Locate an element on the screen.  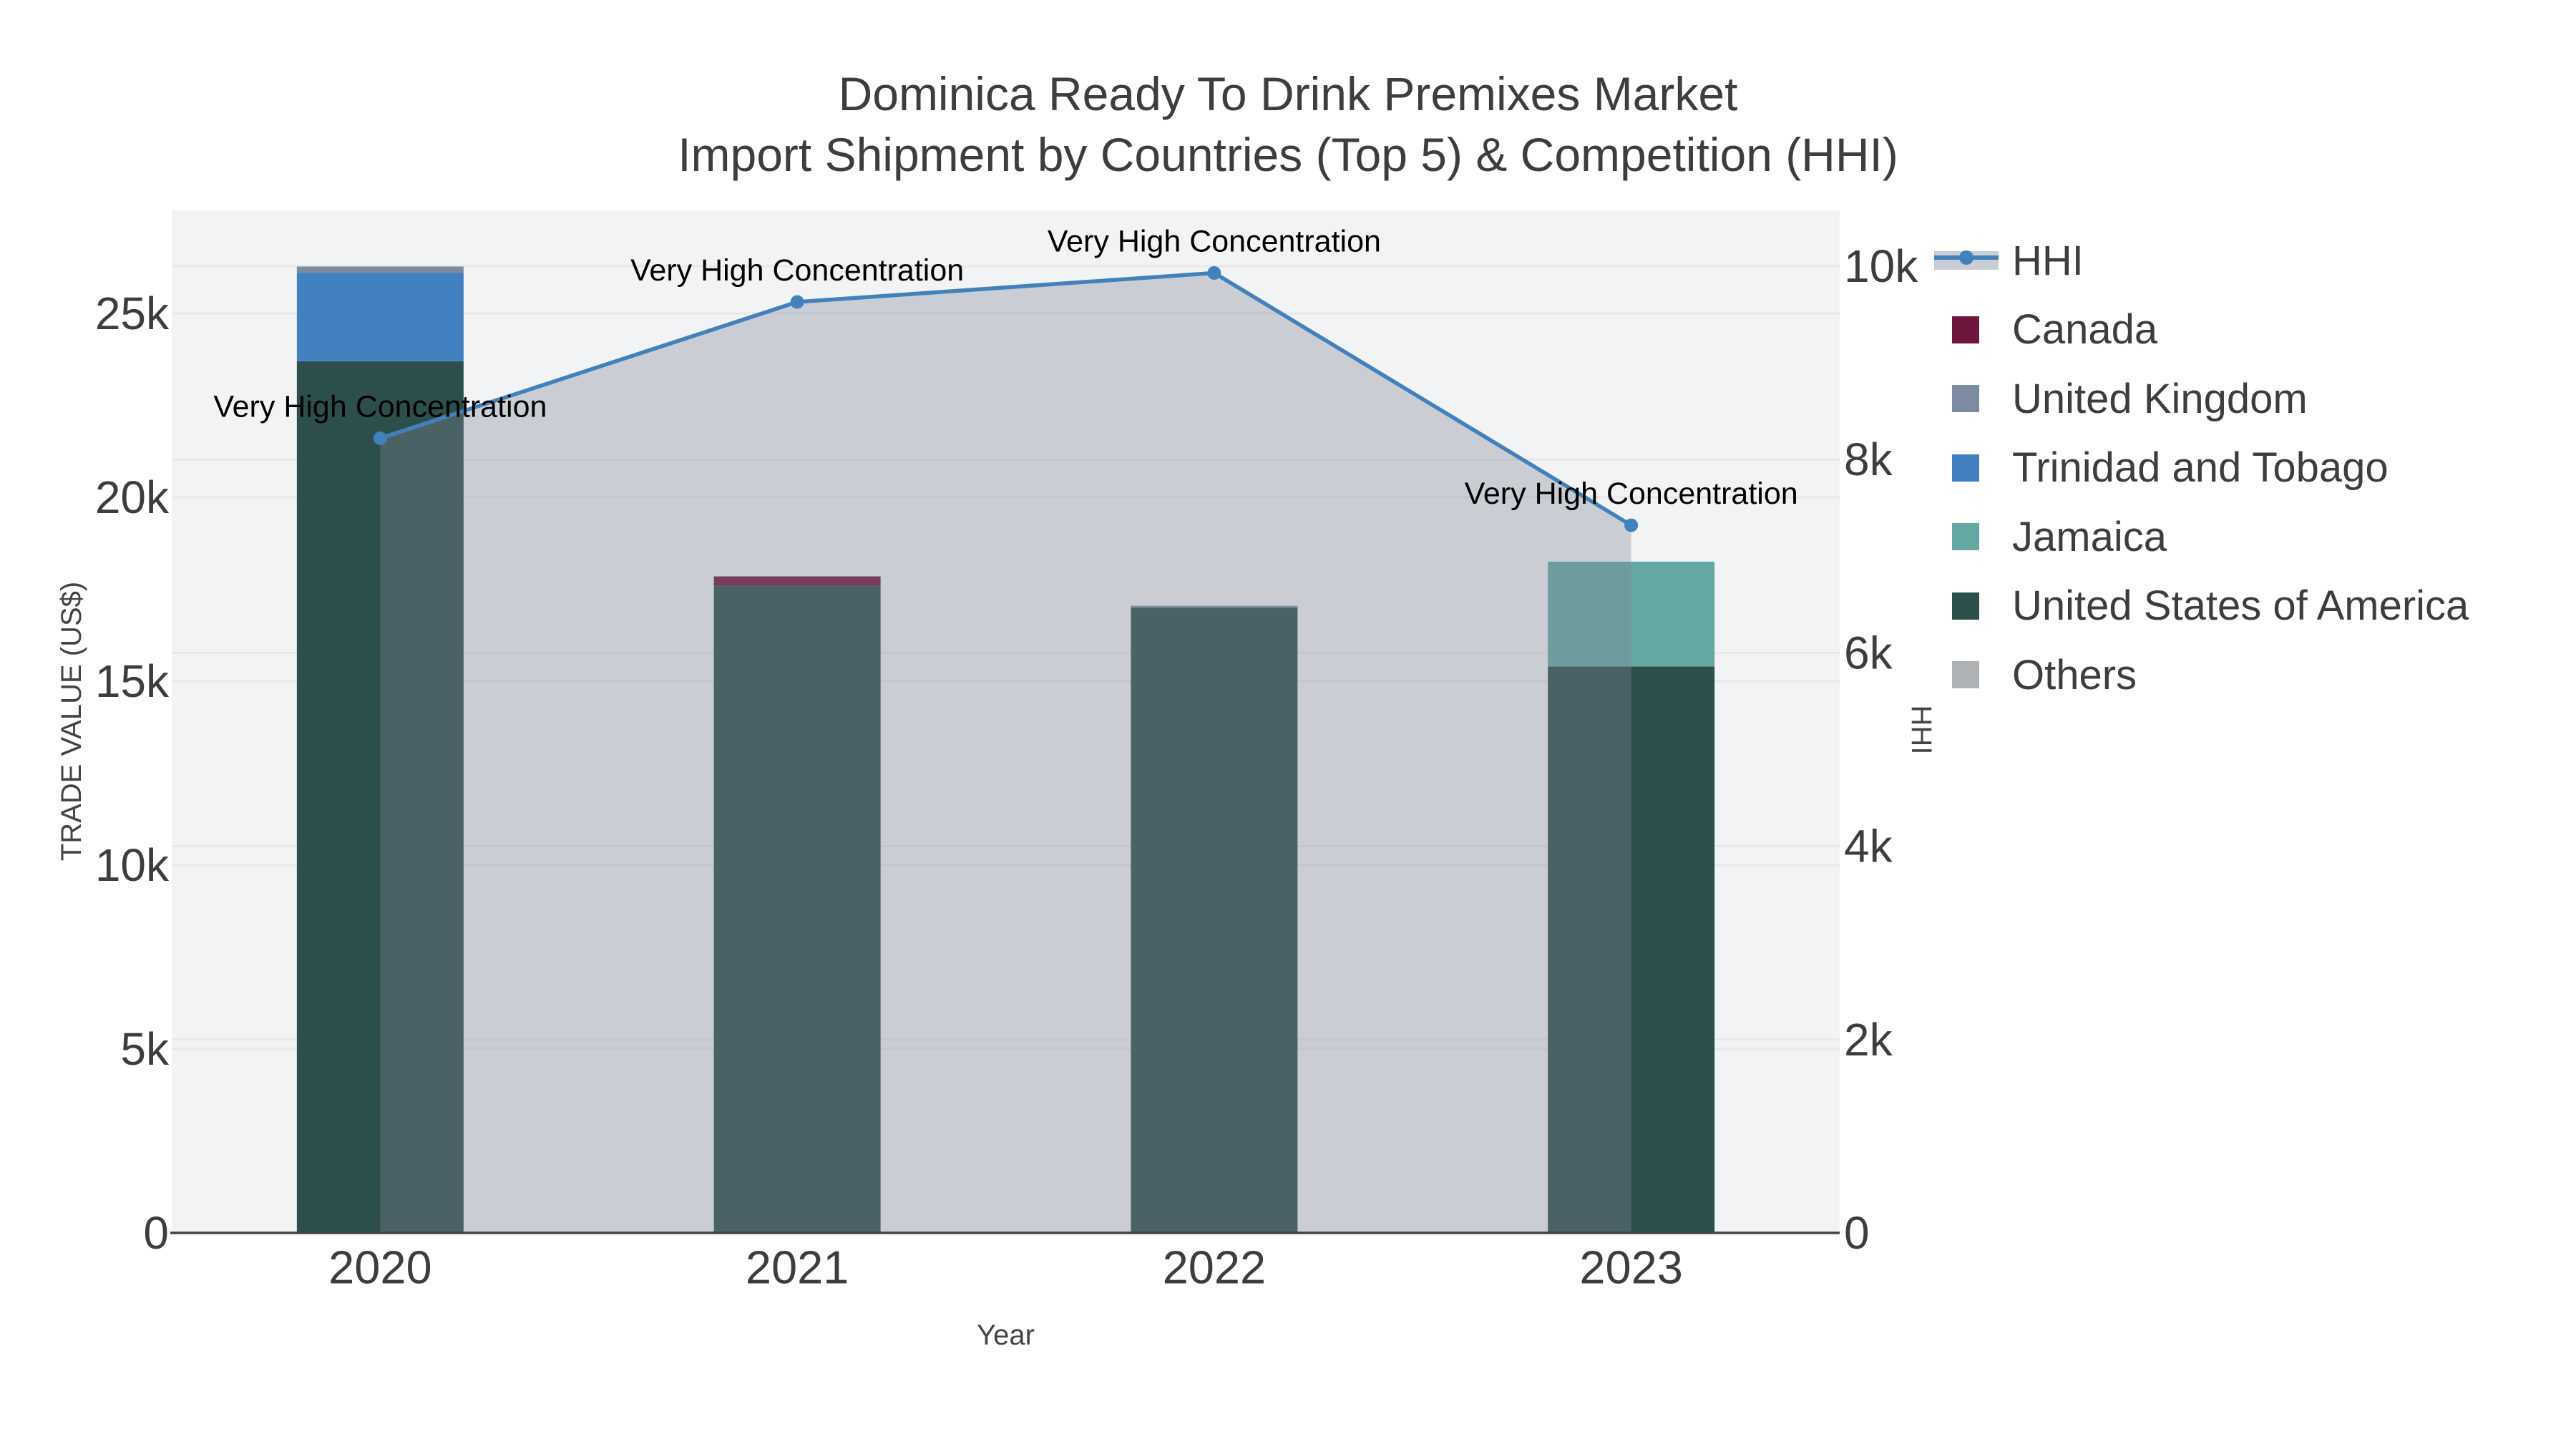
y-left-tick-10k: 10k is located at coordinates (132, 865).